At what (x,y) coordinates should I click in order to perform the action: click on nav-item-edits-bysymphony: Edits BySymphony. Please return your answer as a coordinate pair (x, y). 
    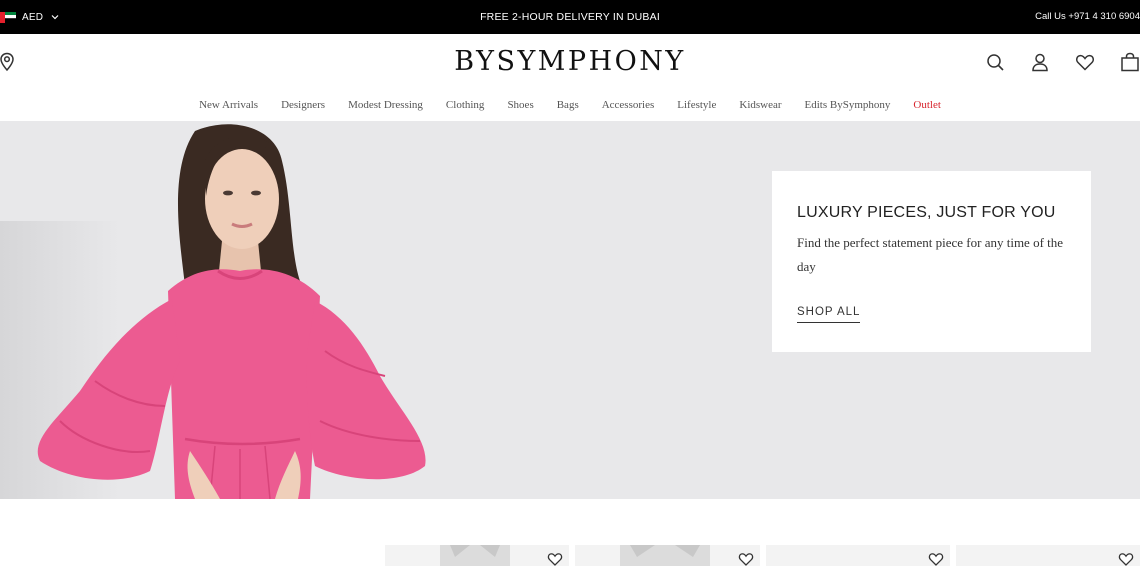
    Looking at the image, I should click on (848, 105).